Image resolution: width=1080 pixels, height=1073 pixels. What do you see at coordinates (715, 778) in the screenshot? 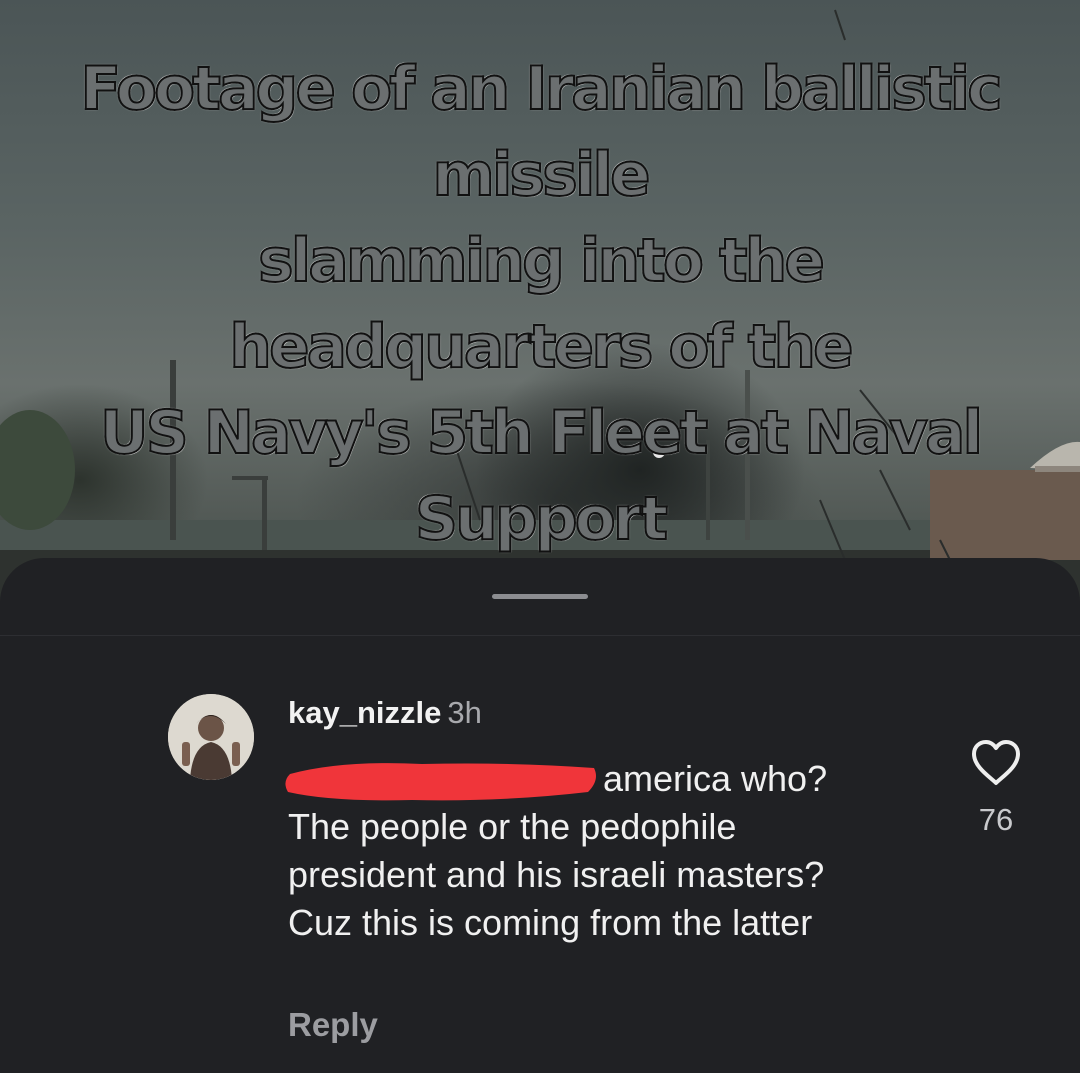
I see `comment-text-line1: america who?` at bounding box center [715, 778].